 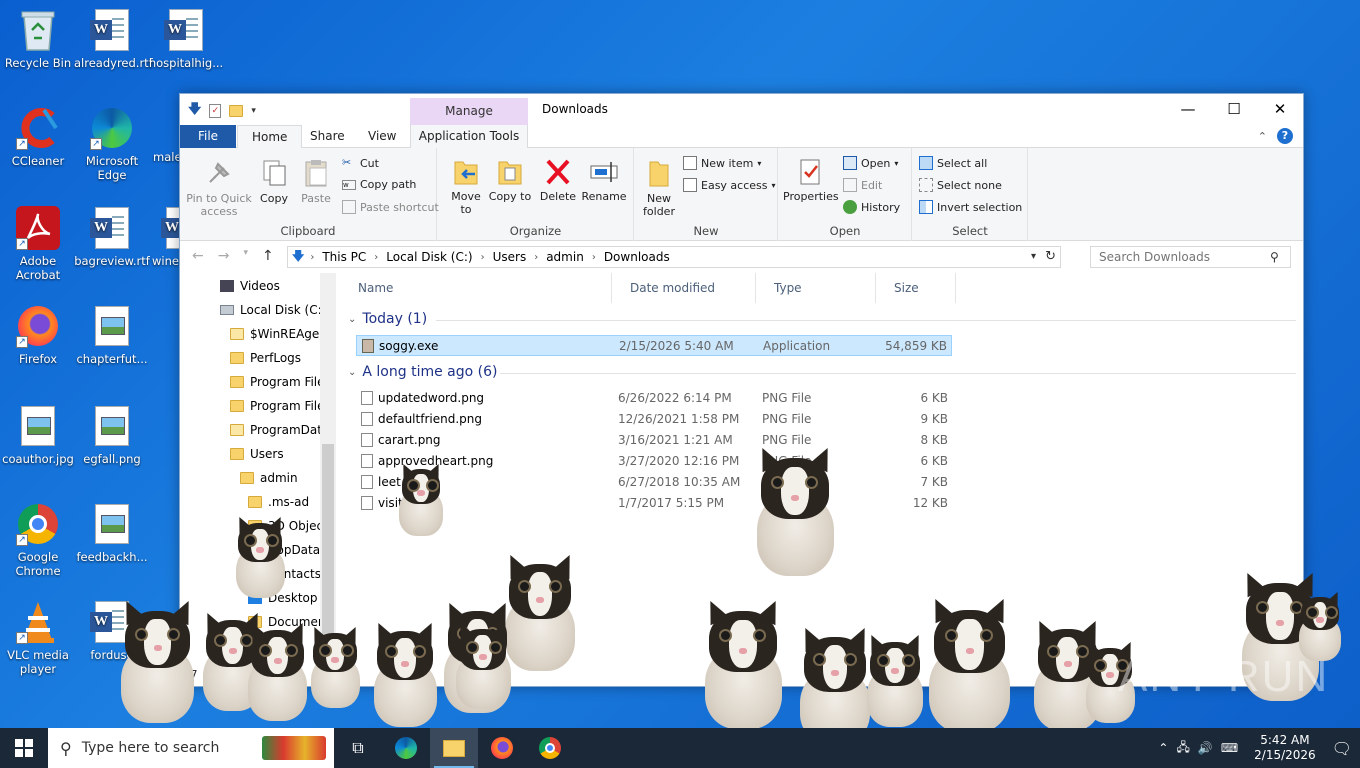 I want to click on desktop-icon-wine: W wine, so click(x=164, y=237).